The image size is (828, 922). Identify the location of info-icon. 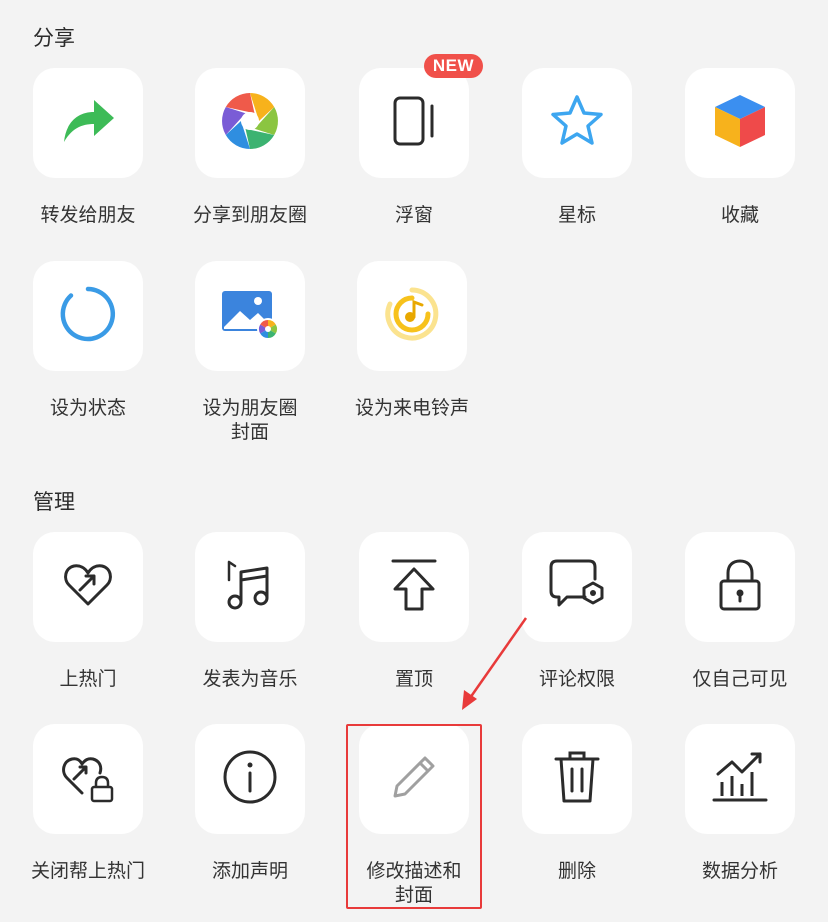
(250, 779).